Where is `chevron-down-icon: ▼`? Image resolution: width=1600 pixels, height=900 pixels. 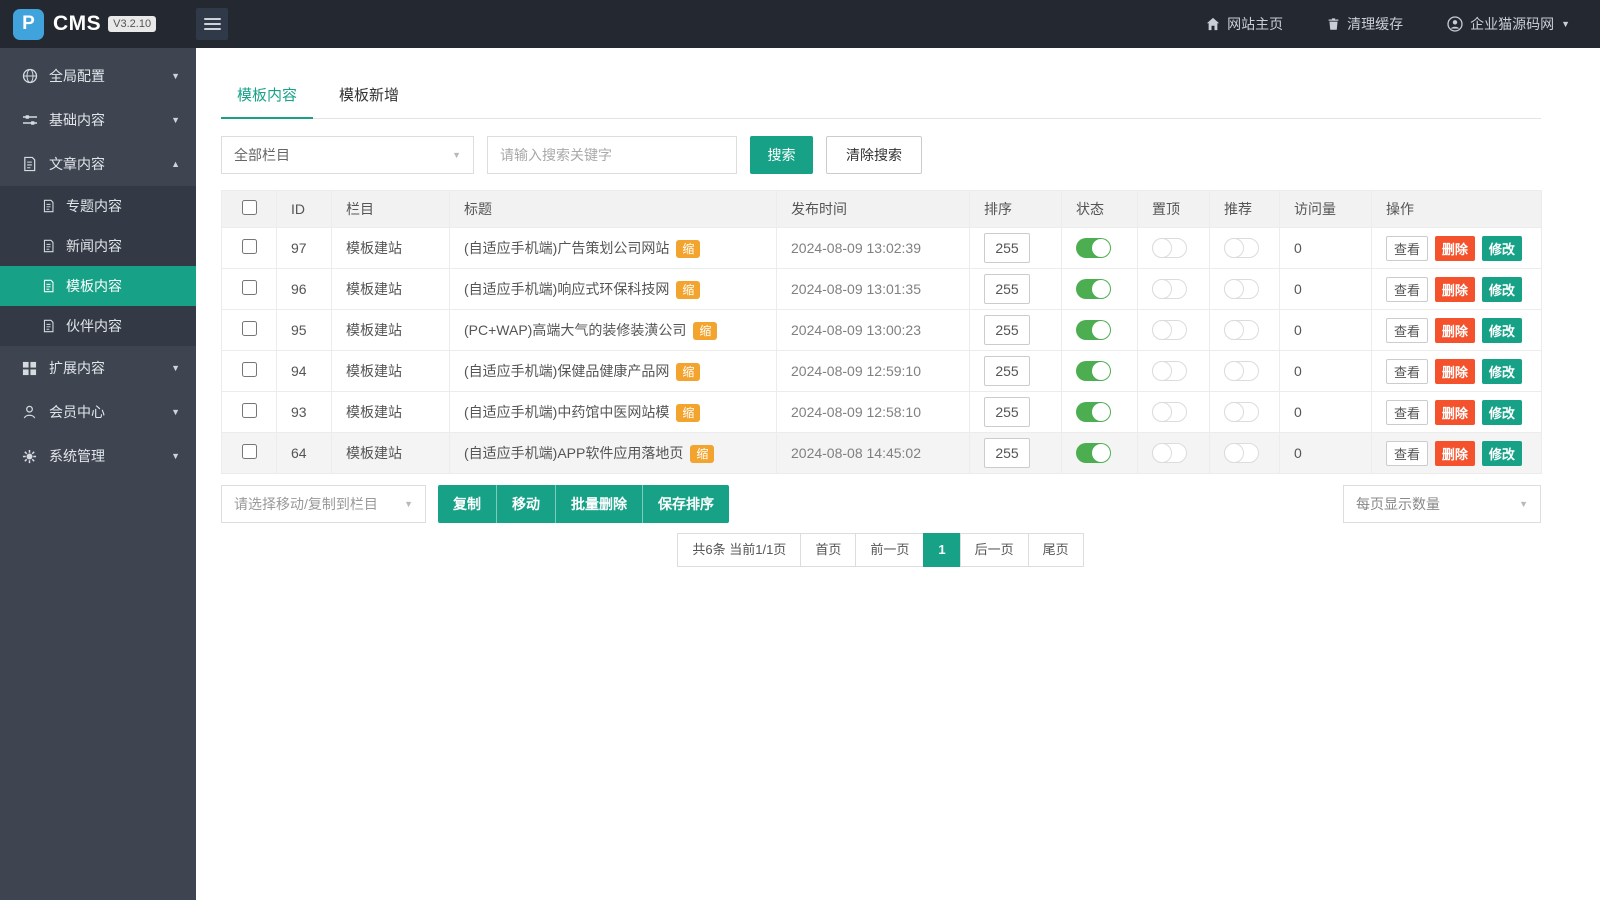 chevron-down-icon: ▼ is located at coordinates (175, 76).